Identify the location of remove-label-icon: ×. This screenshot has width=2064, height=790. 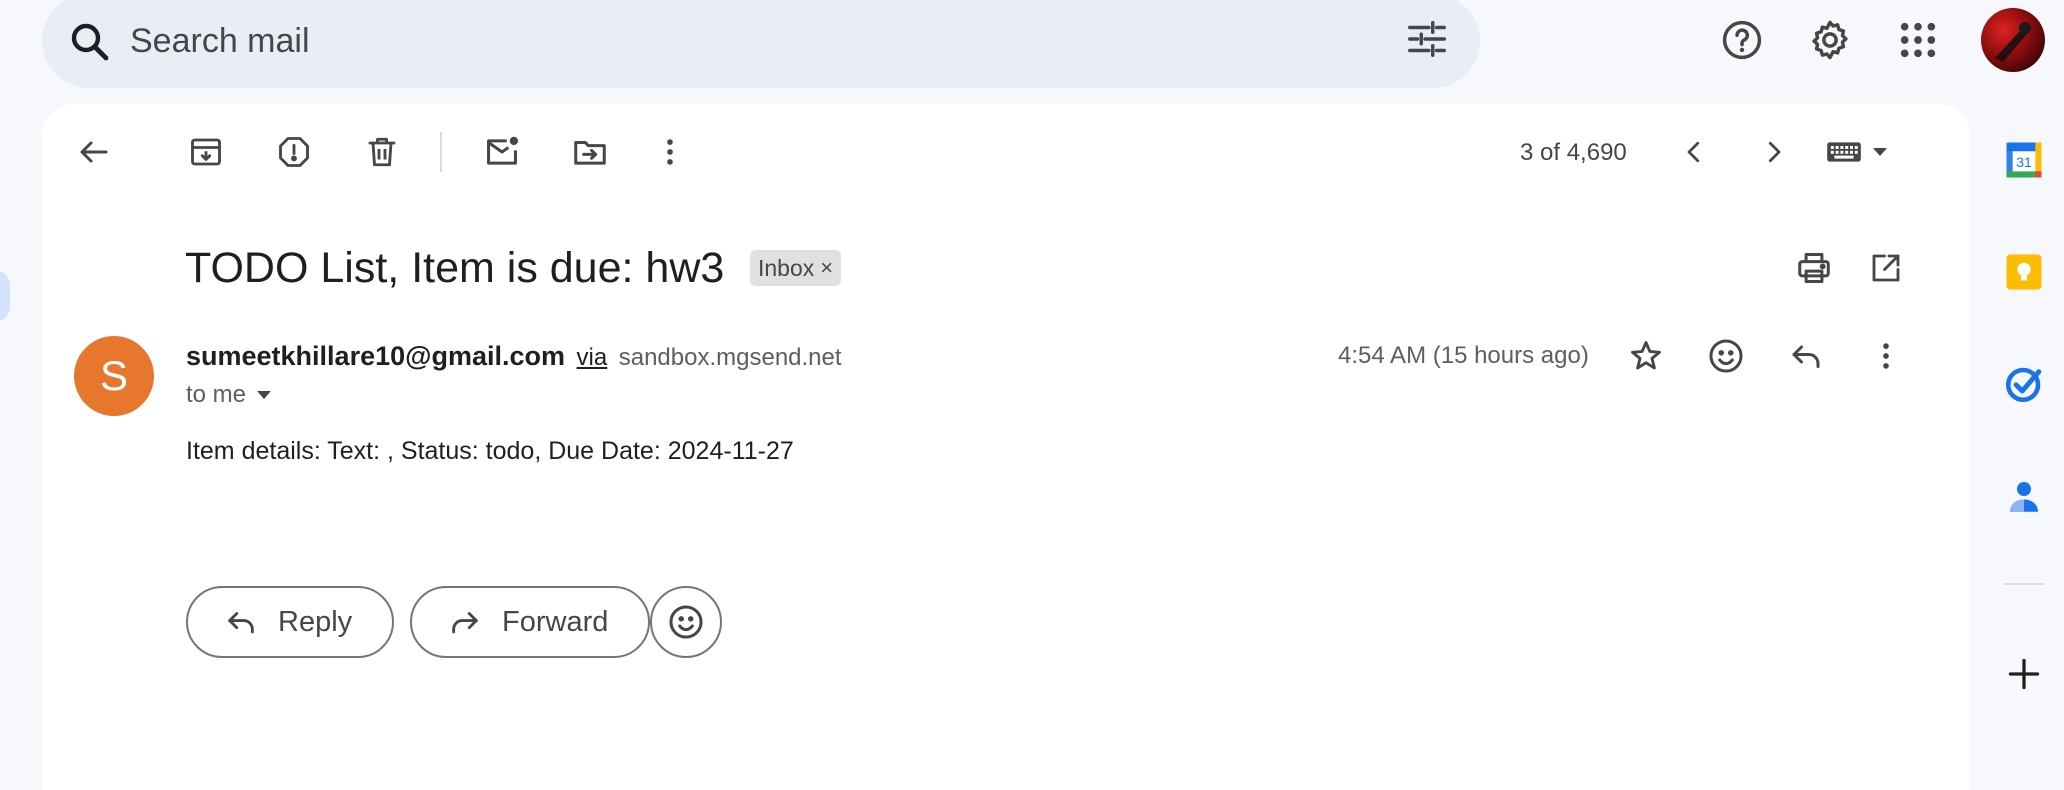
(826, 268).